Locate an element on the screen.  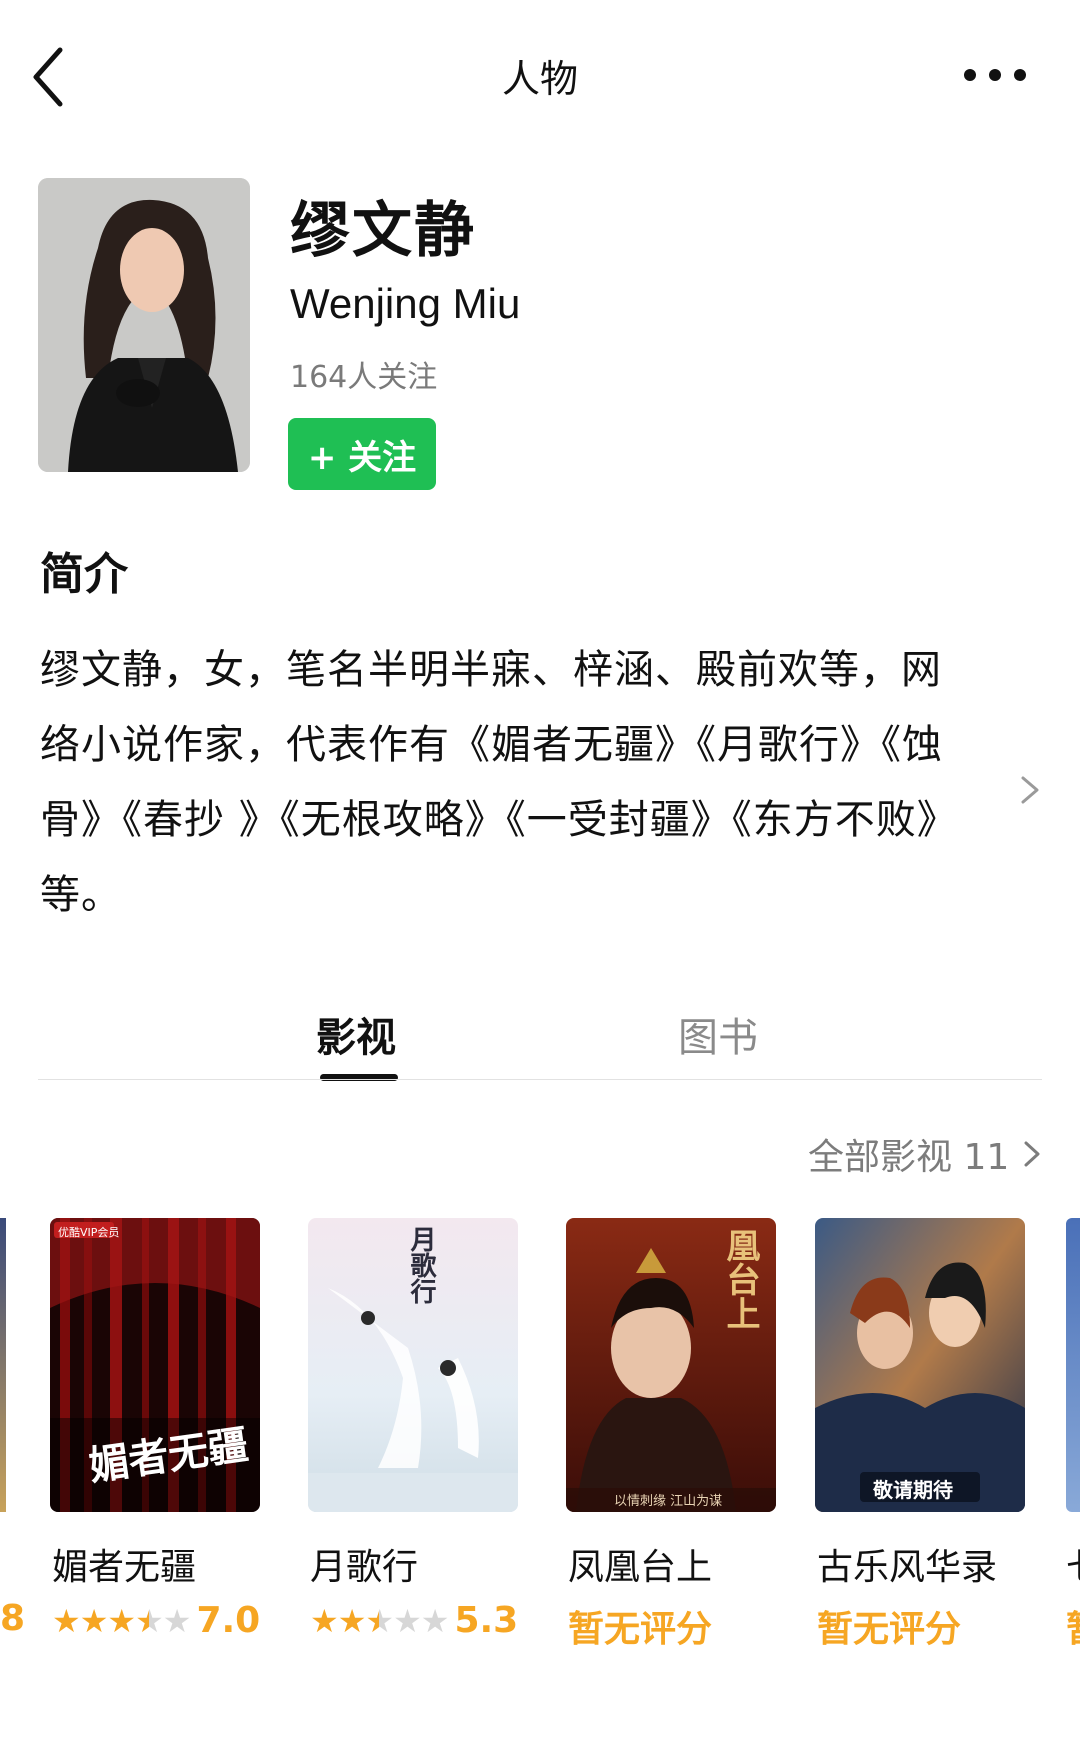
movie-card: 敬请期待 古乐风华录 暂无评分 is located at coordinates (920, 1434).